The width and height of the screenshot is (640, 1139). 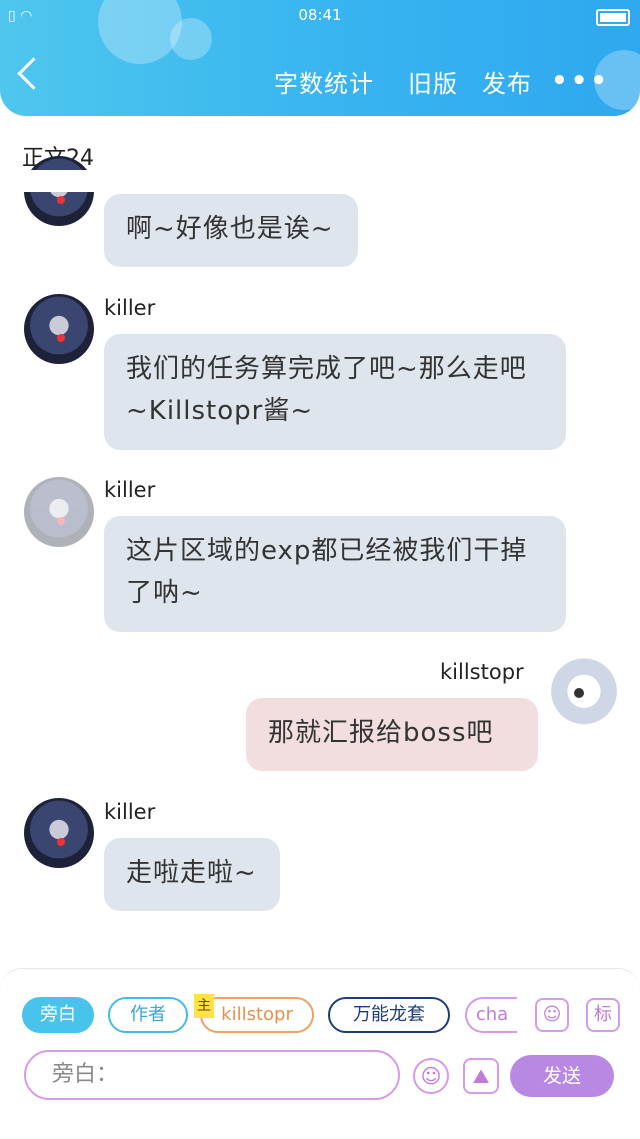 What do you see at coordinates (481, 1076) in the screenshot?
I see `image-icon: ⛰` at bounding box center [481, 1076].